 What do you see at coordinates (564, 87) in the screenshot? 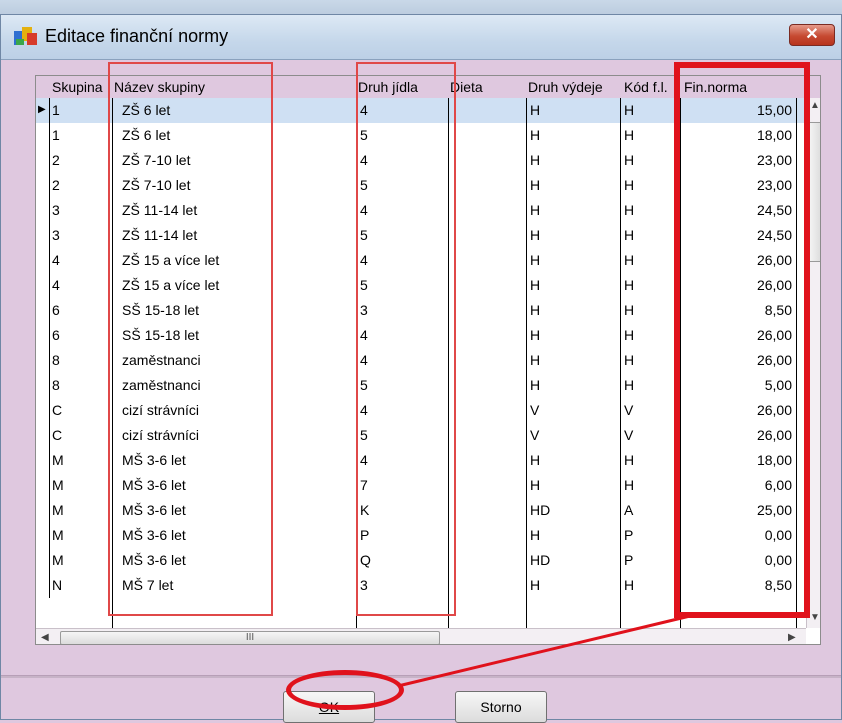
I see `column-header-druh-vydeje: Druh výdeje` at bounding box center [564, 87].